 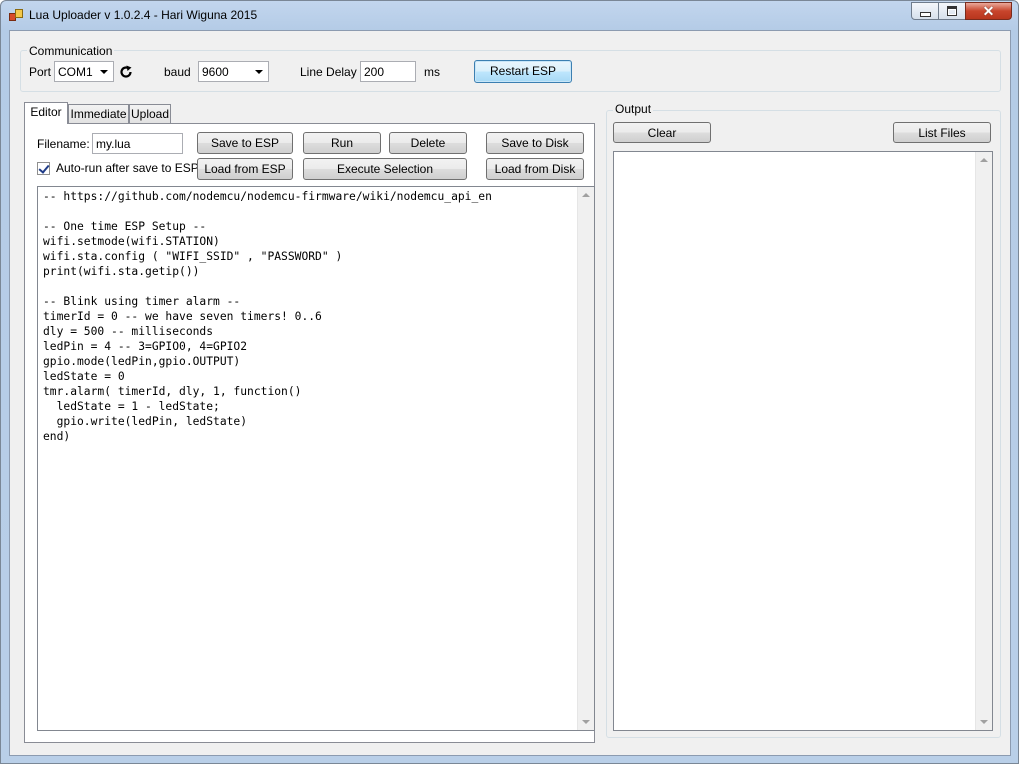 I want to click on app-icon, so click(x=16, y=15).